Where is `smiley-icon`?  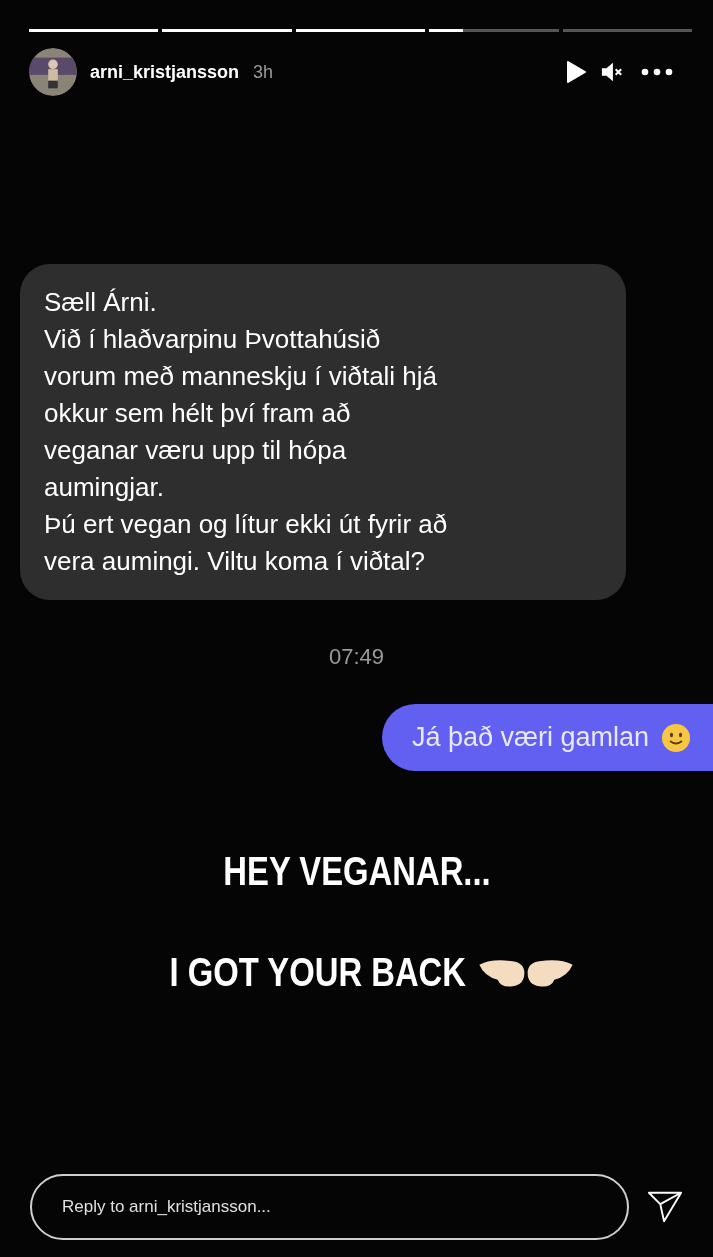 smiley-icon is located at coordinates (676, 737).